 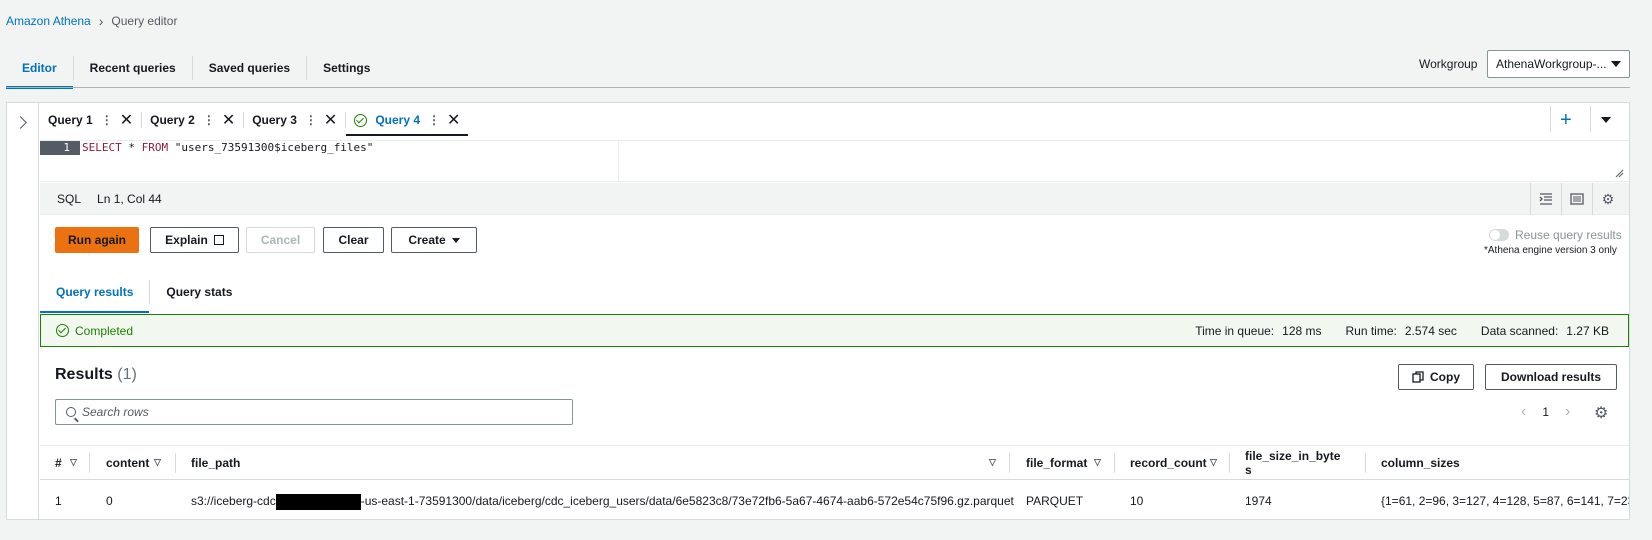 I want to click on query-tab-label: Query 3, so click(x=274, y=120).